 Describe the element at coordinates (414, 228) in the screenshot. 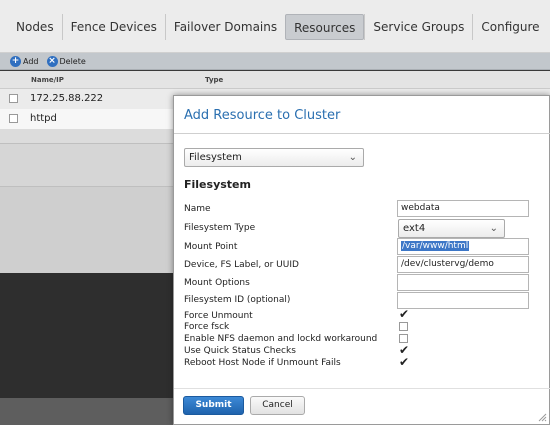

I see `fs-type-value: ext4` at that location.